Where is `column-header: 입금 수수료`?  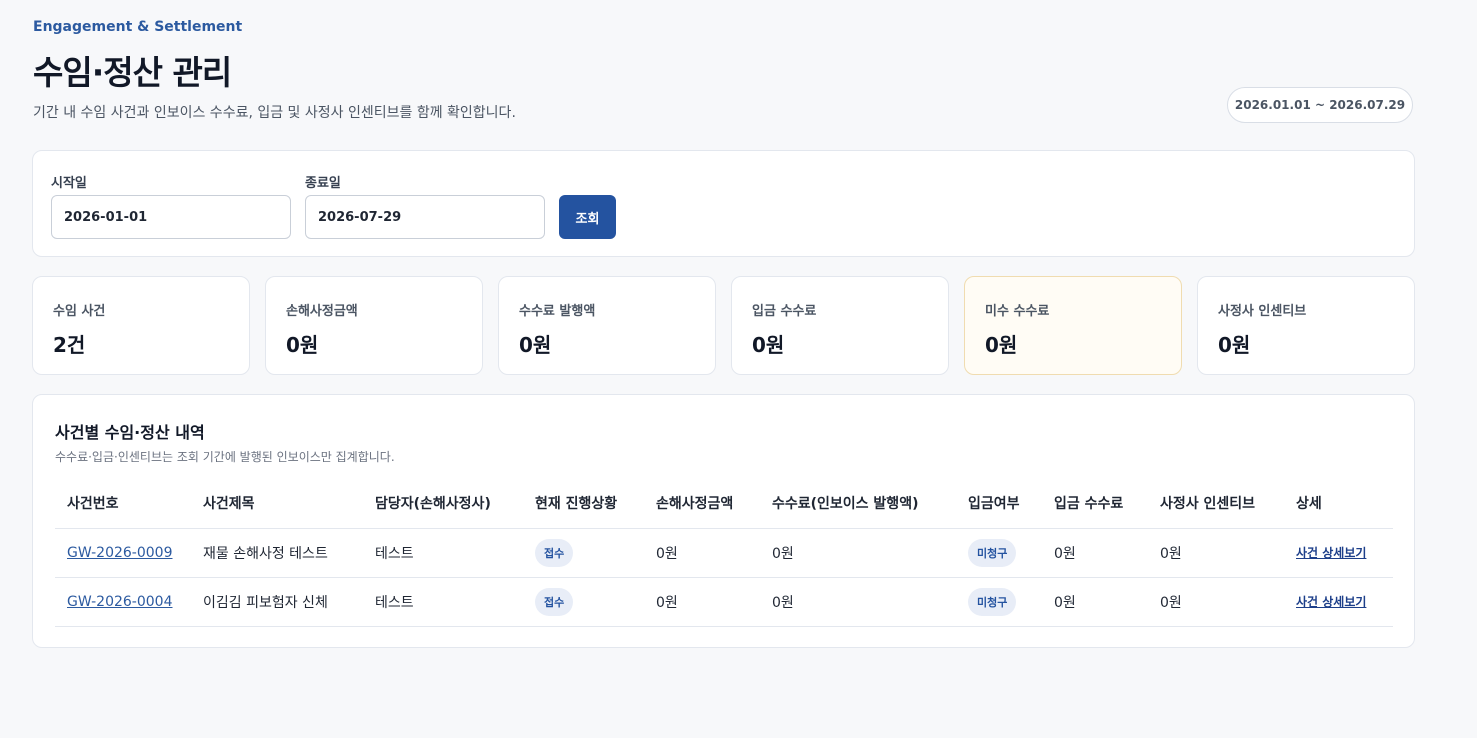
column-header: 입금 수수료 is located at coordinates (1095, 504).